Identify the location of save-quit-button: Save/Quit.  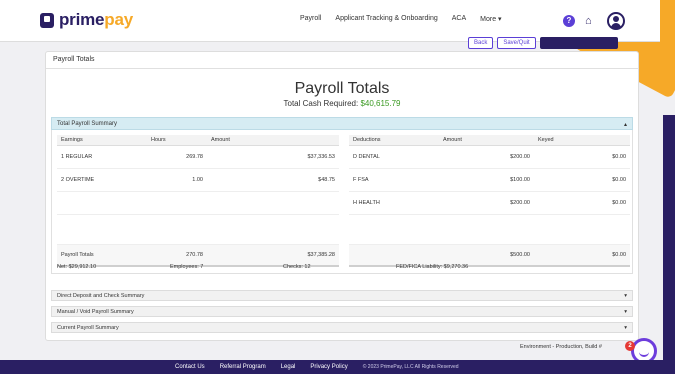
(516, 43).